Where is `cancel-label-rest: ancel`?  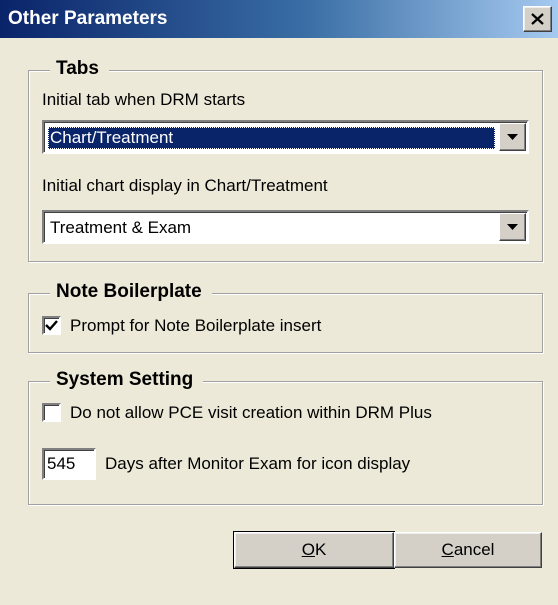 cancel-label-rest: ancel is located at coordinates (474, 549).